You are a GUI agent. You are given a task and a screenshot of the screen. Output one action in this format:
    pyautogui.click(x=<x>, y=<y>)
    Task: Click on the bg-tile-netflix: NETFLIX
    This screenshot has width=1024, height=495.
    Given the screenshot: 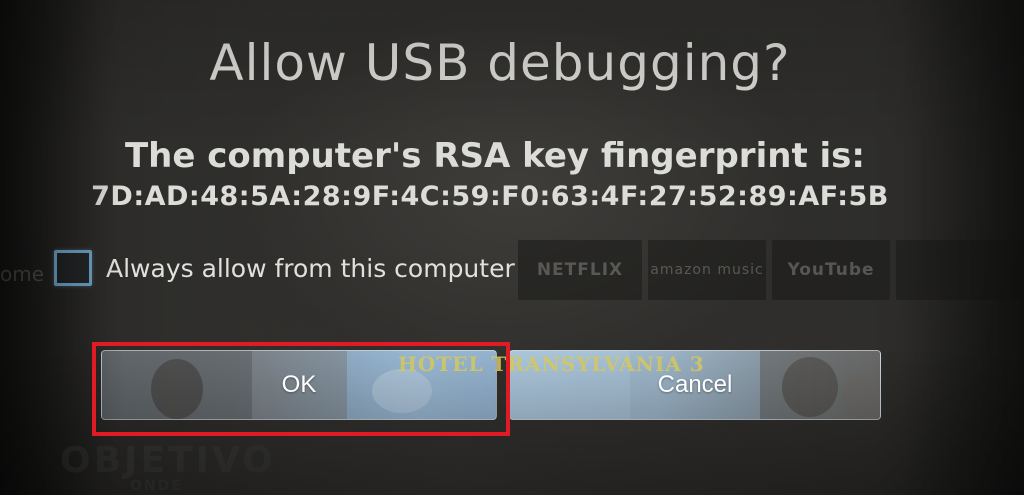 What is the action you would take?
    pyautogui.click(x=580, y=270)
    